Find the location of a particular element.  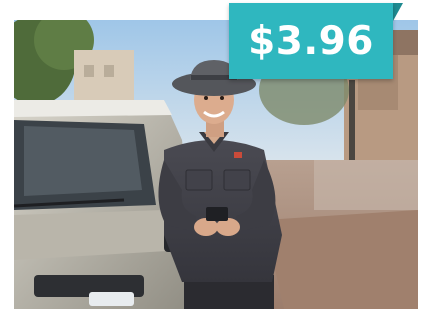

price-label: $3.96 is located at coordinates (311, 41).